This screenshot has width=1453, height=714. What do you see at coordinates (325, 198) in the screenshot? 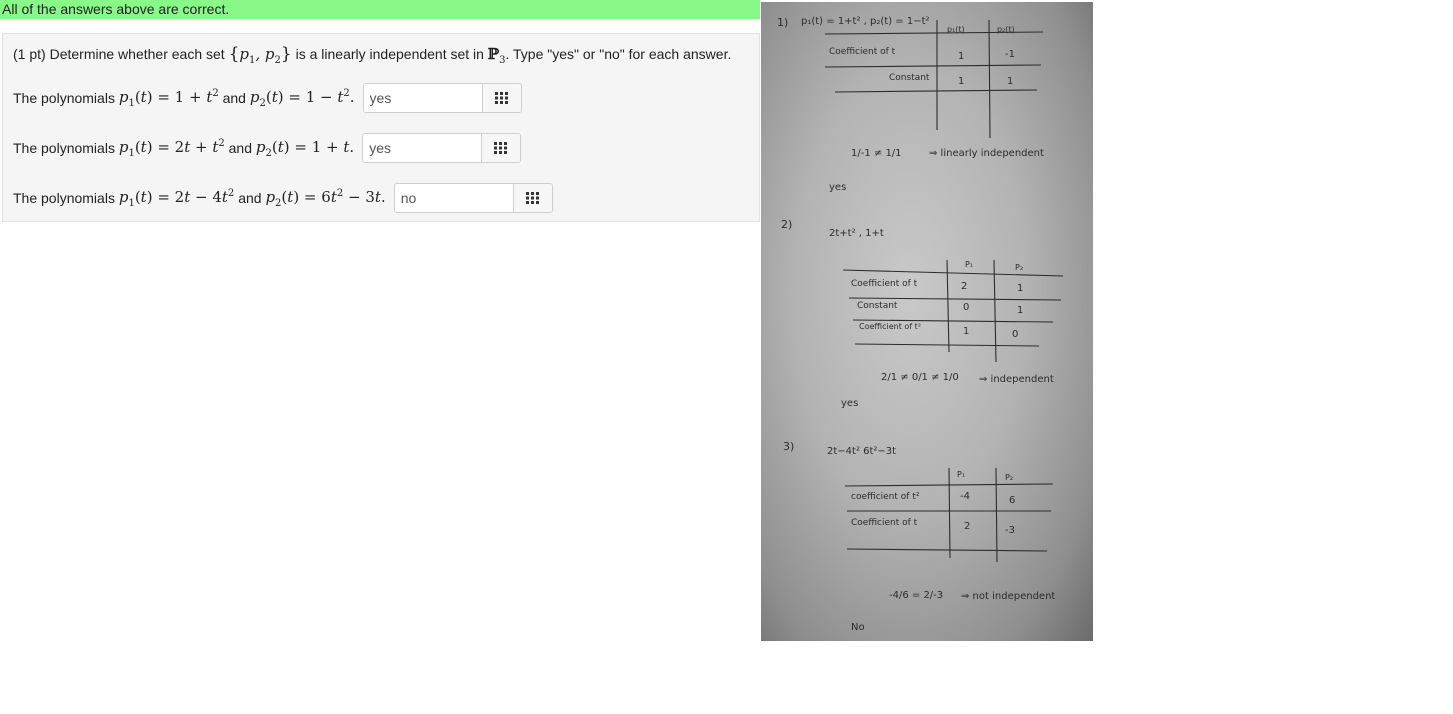
I see `poly-p2: p2(t) = 6t2 − 3t.` at bounding box center [325, 198].